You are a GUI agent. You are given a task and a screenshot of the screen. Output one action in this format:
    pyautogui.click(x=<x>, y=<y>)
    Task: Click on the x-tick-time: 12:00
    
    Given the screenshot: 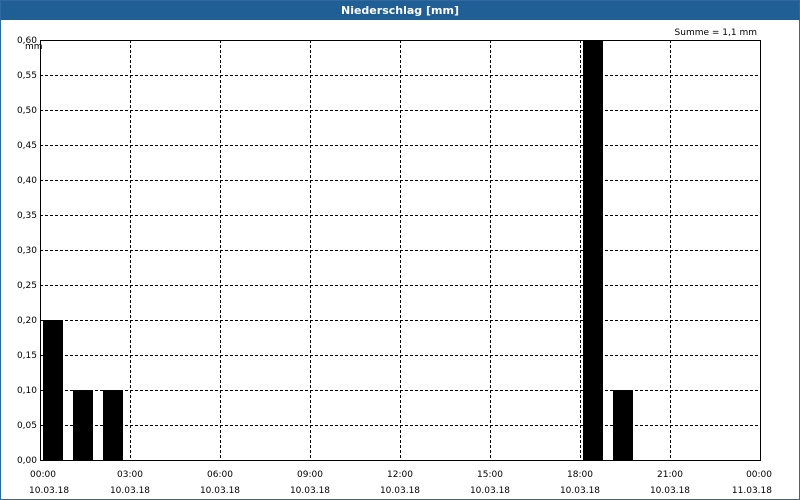 What is the action you would take?
    pyautogui.click(x=400, y=475)
    